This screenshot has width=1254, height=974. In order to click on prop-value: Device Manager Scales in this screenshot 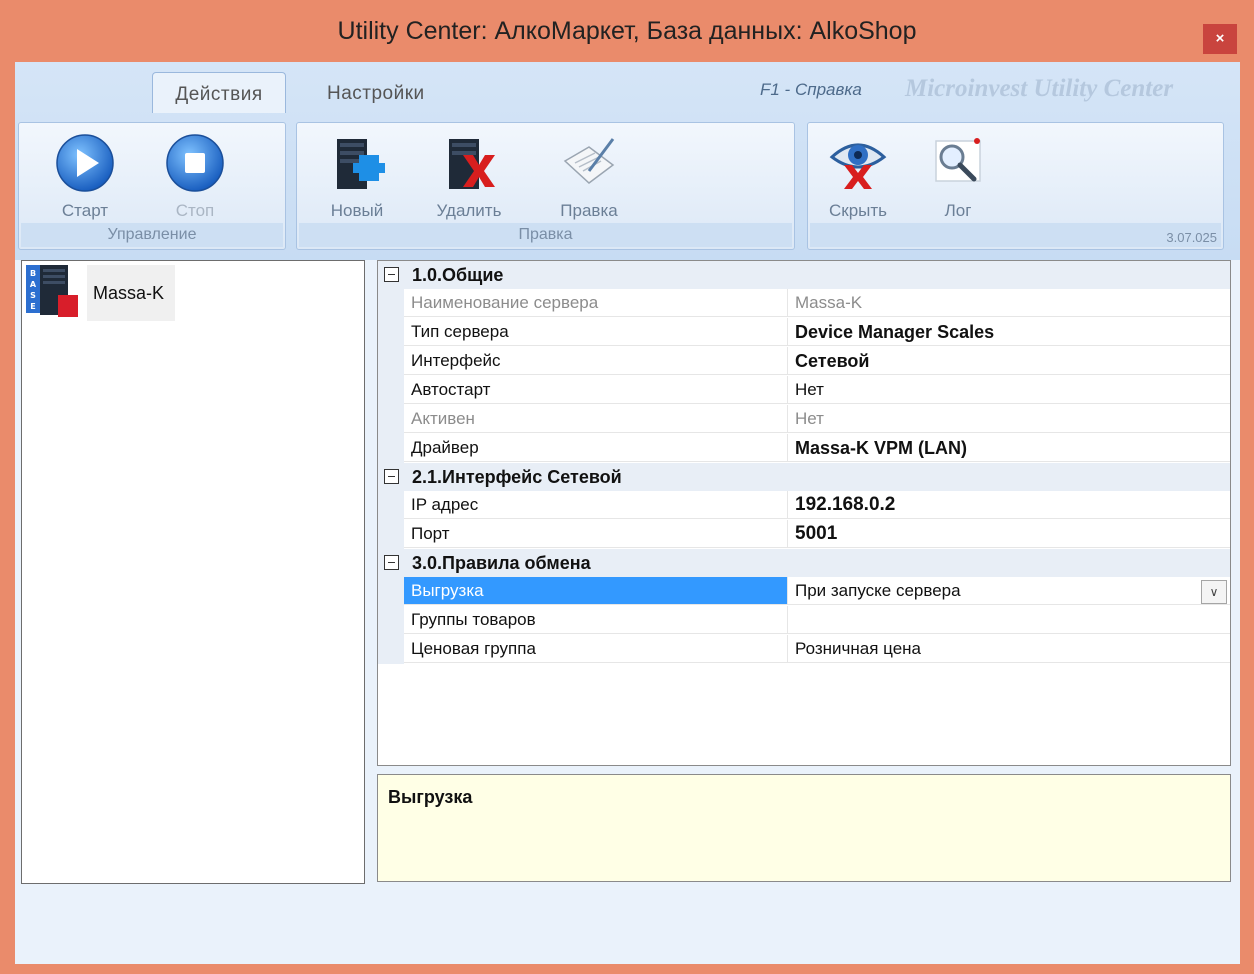, I will do `click(1009, 332)`.